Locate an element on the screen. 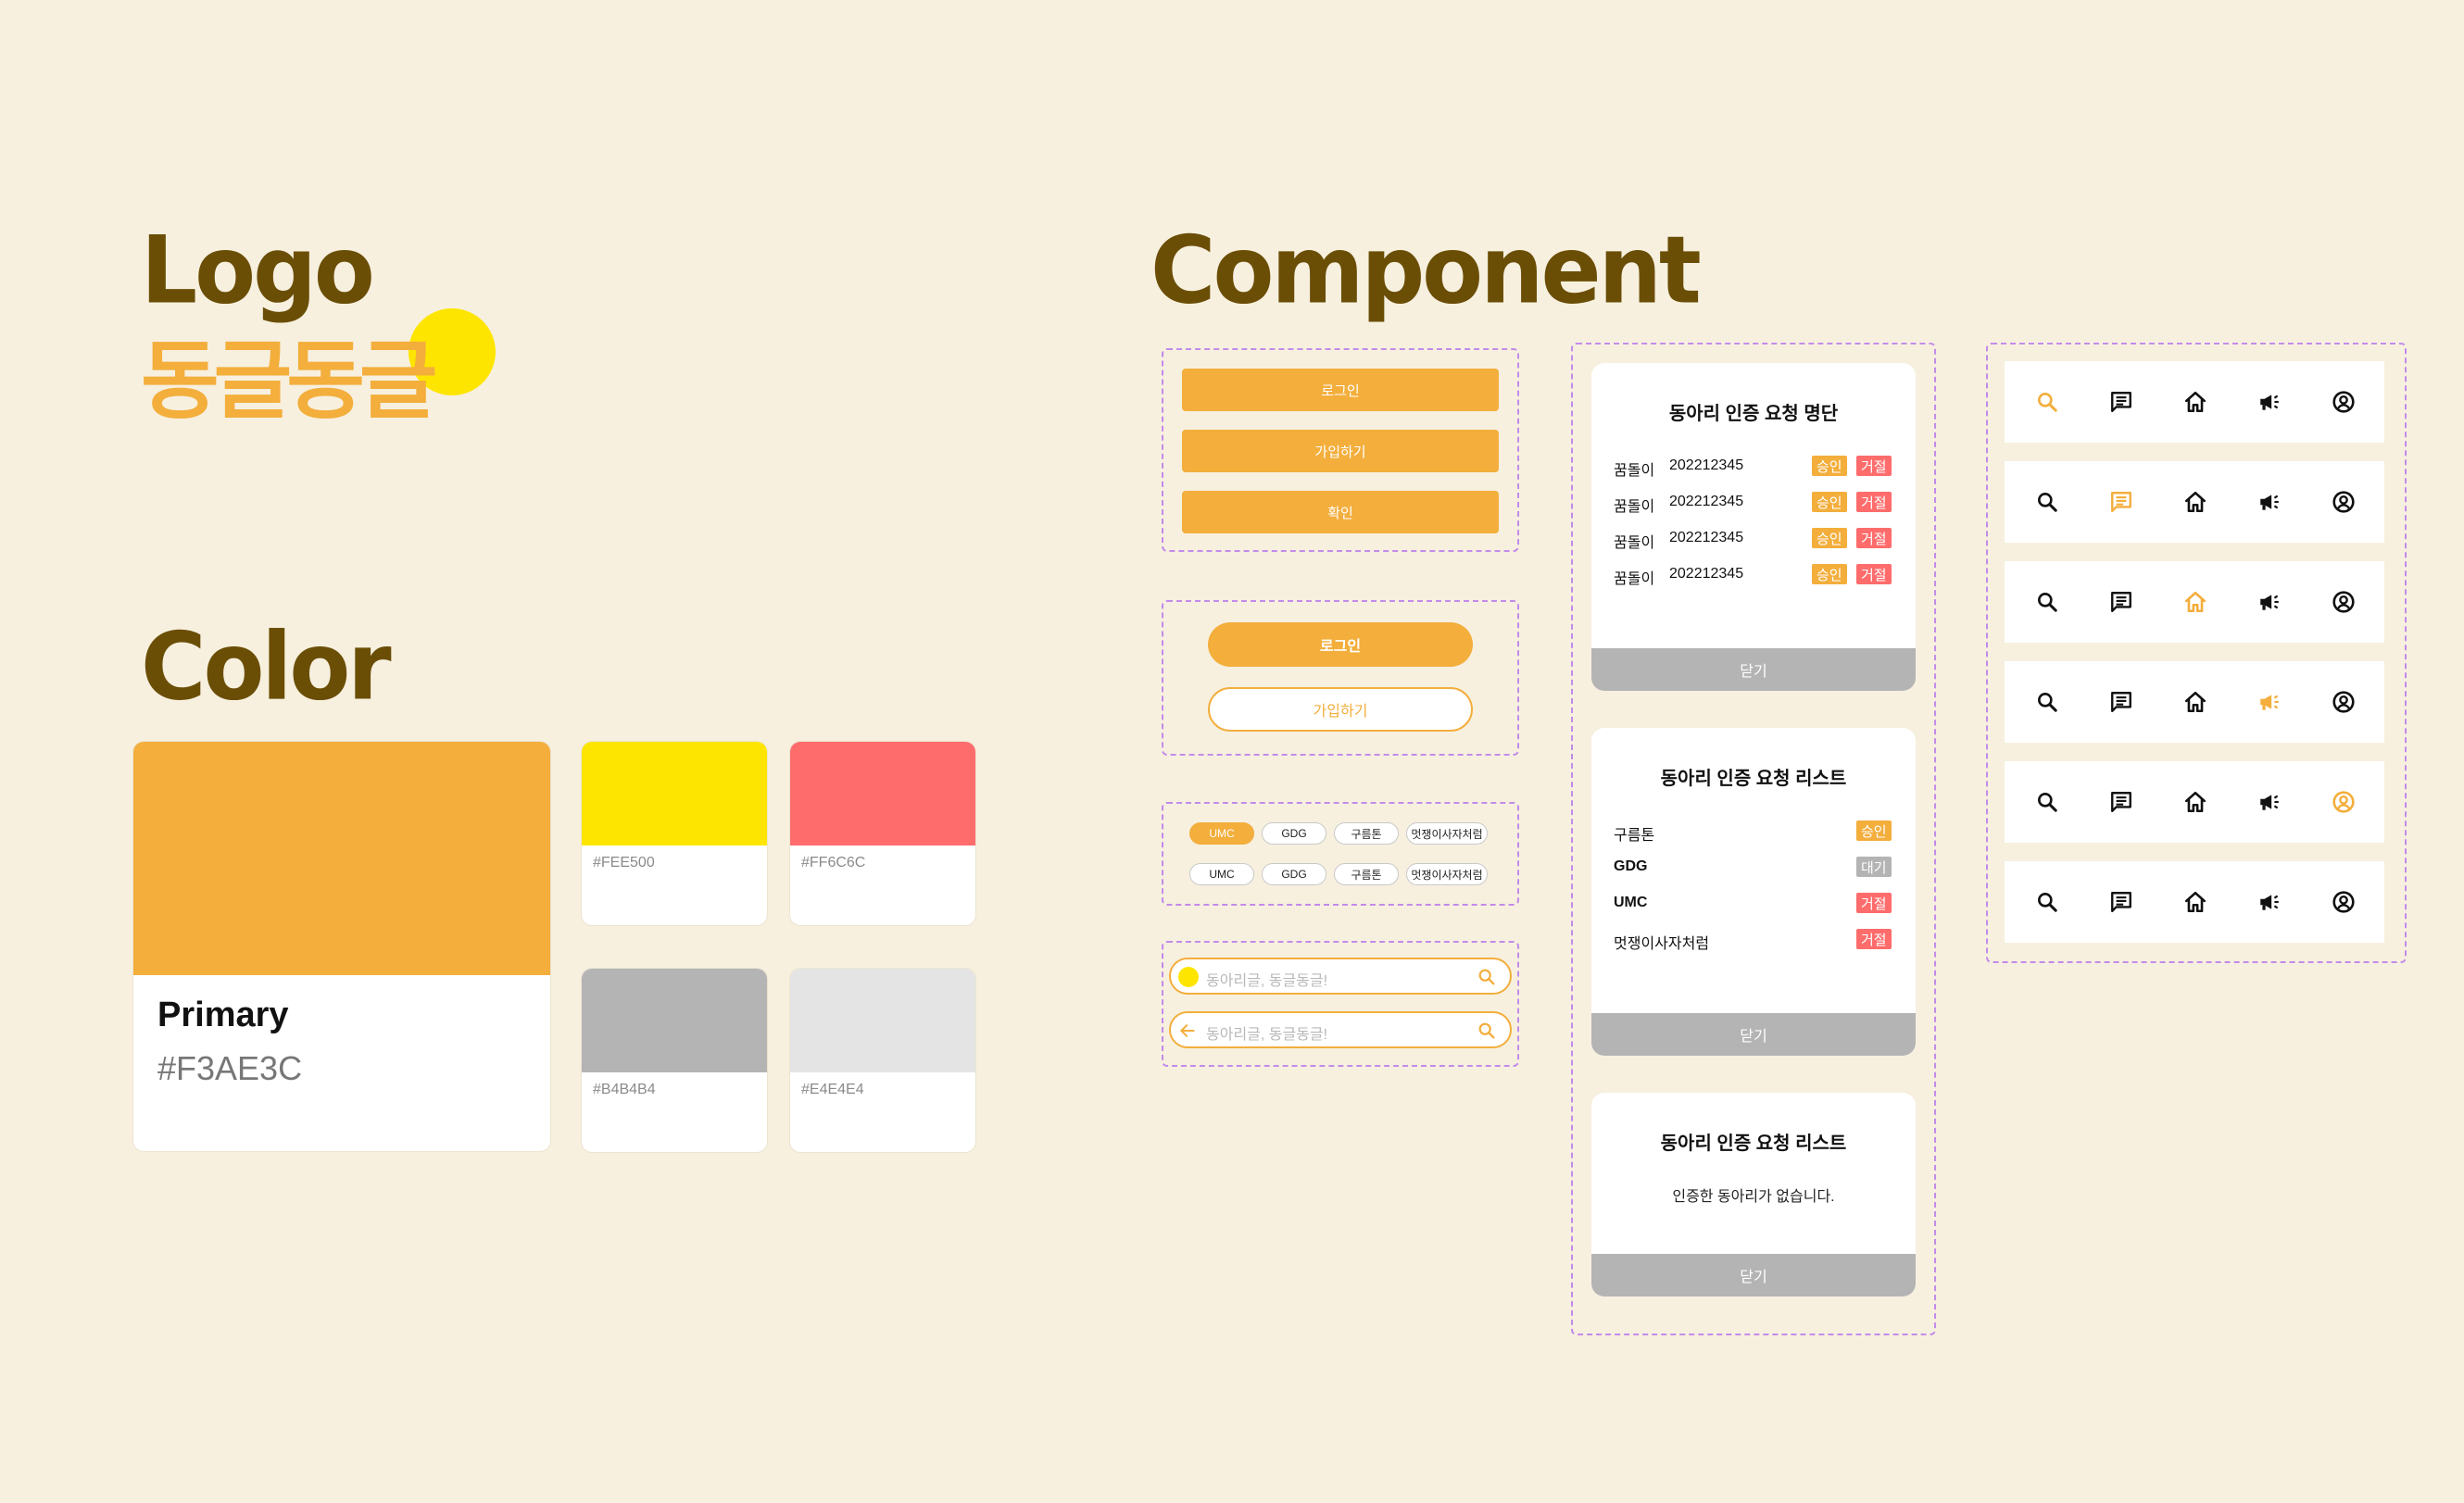 The width and height of the screenshot is (2464, 1503). club-name: 멋쟁이사자처럼 is located at coordinates (1662, 944).